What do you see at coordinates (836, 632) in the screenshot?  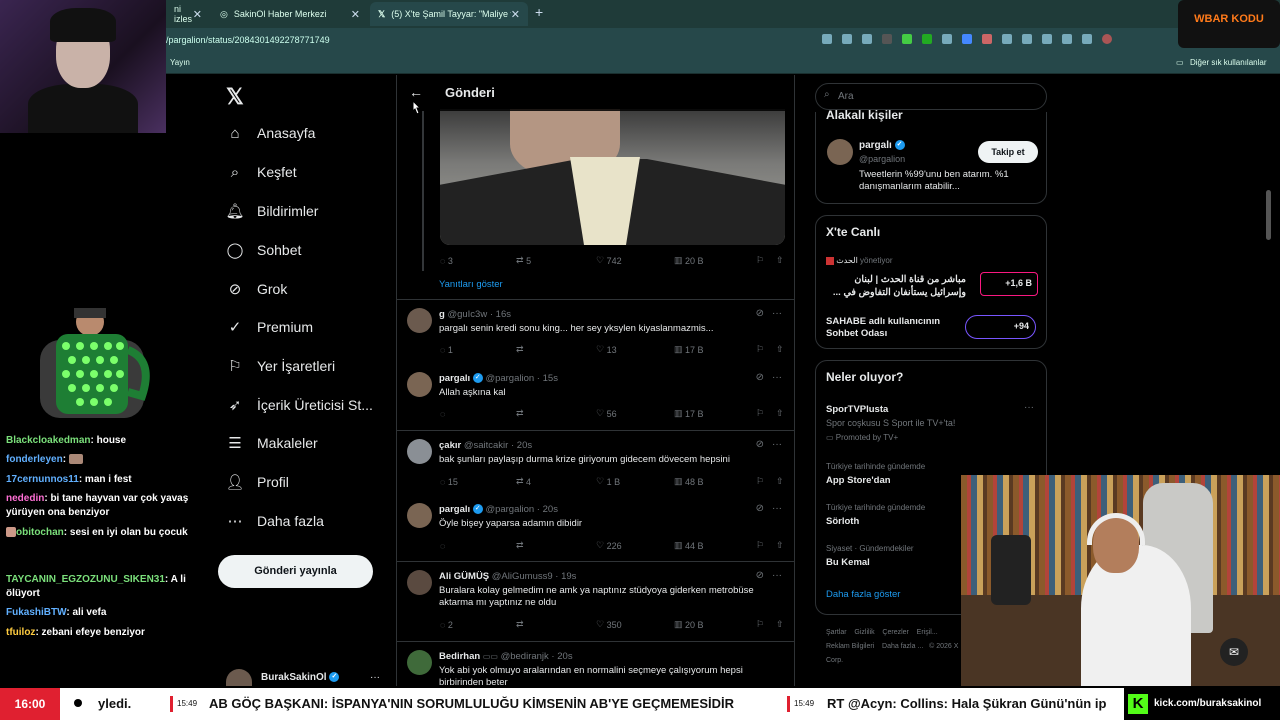 I see `footer-link: Şartlar` at bounding box center [836, 632].